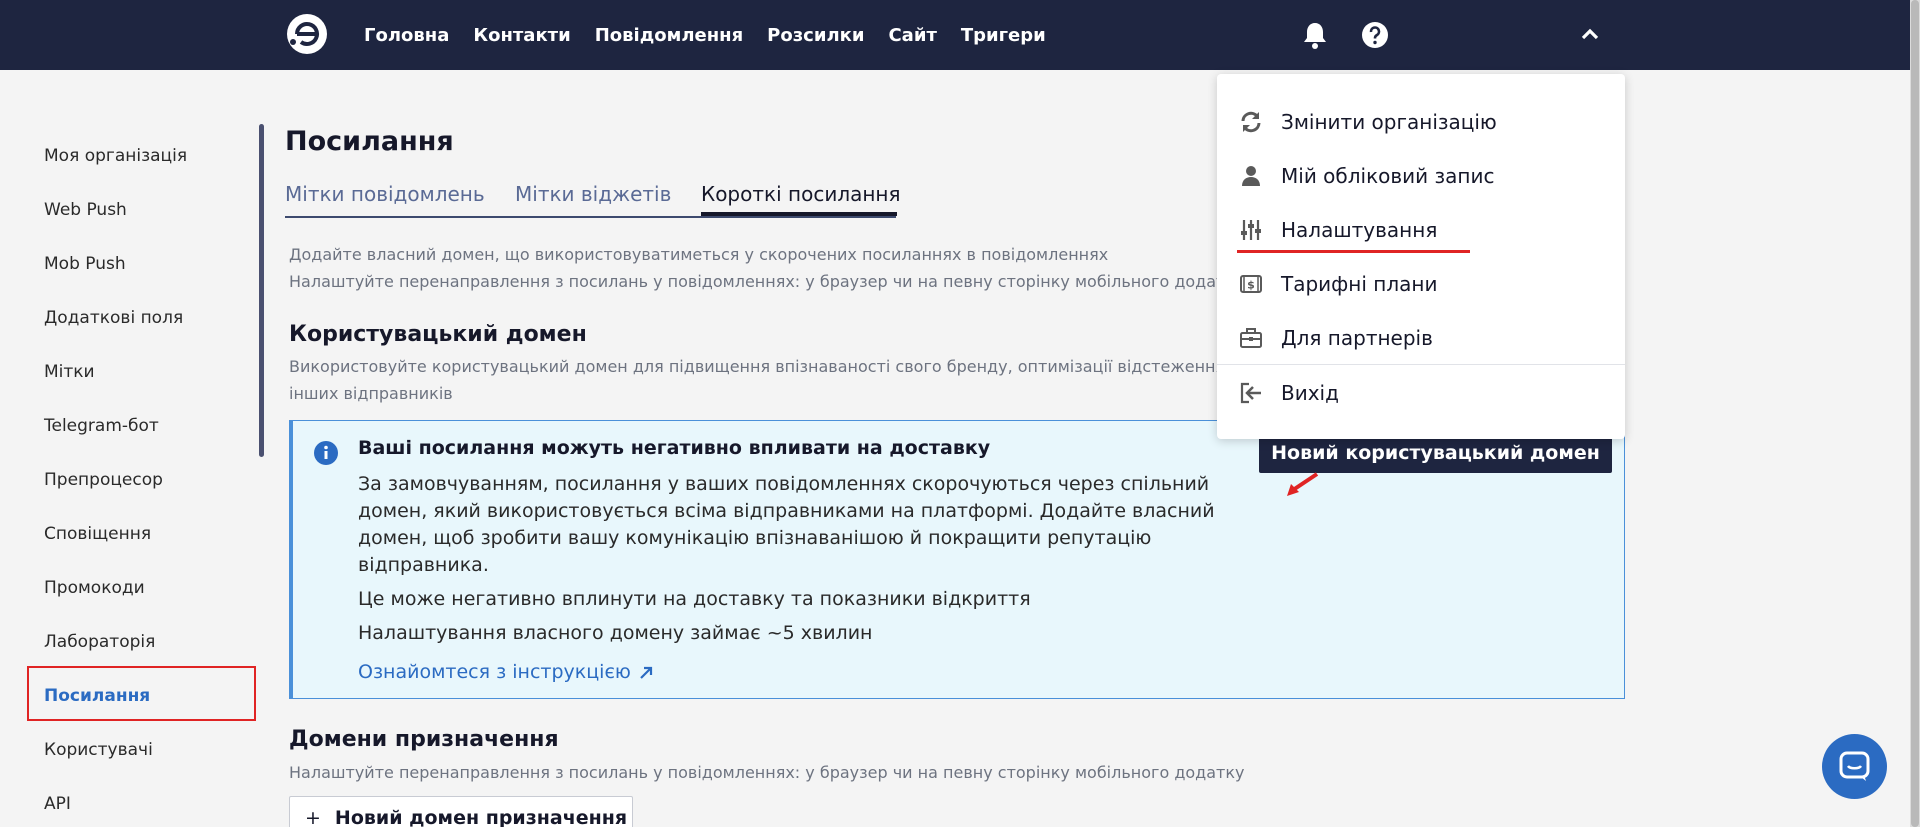 The image size is (1920, 827). I want to click on active-tab-indicator, so click(799, 214).